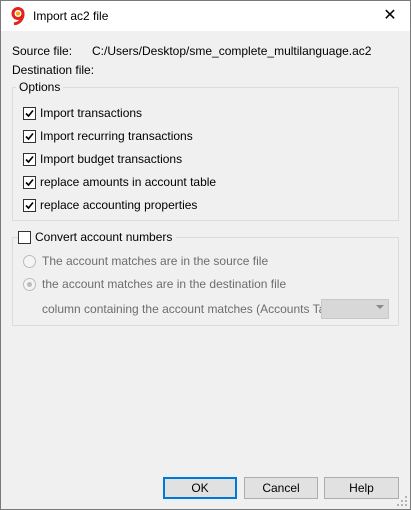 This screenshot has width=411, height=510. What do you see at coordinates (361, 488) in the screenshot?
I see `help-button: Help` at bounding box center [361, 488].